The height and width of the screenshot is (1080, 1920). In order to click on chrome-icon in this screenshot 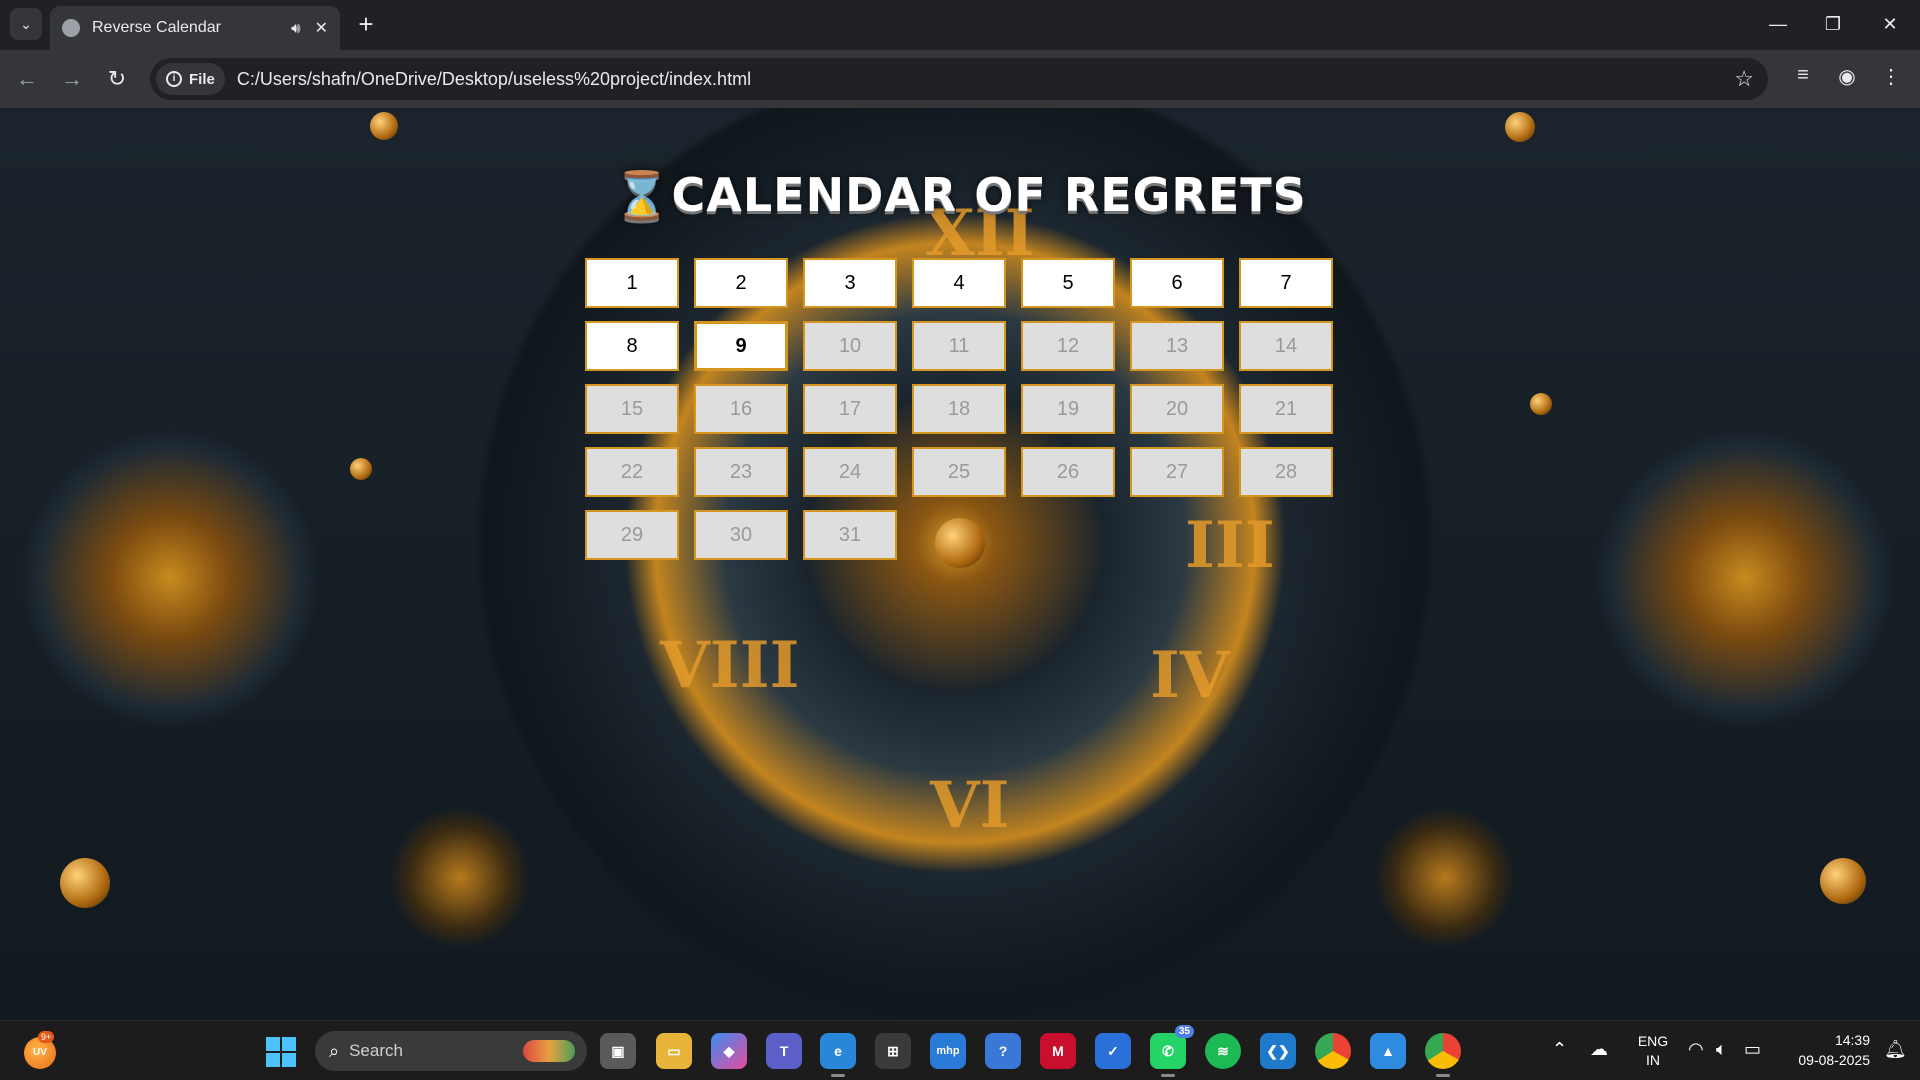, I will do `click(1333, 1051)`.